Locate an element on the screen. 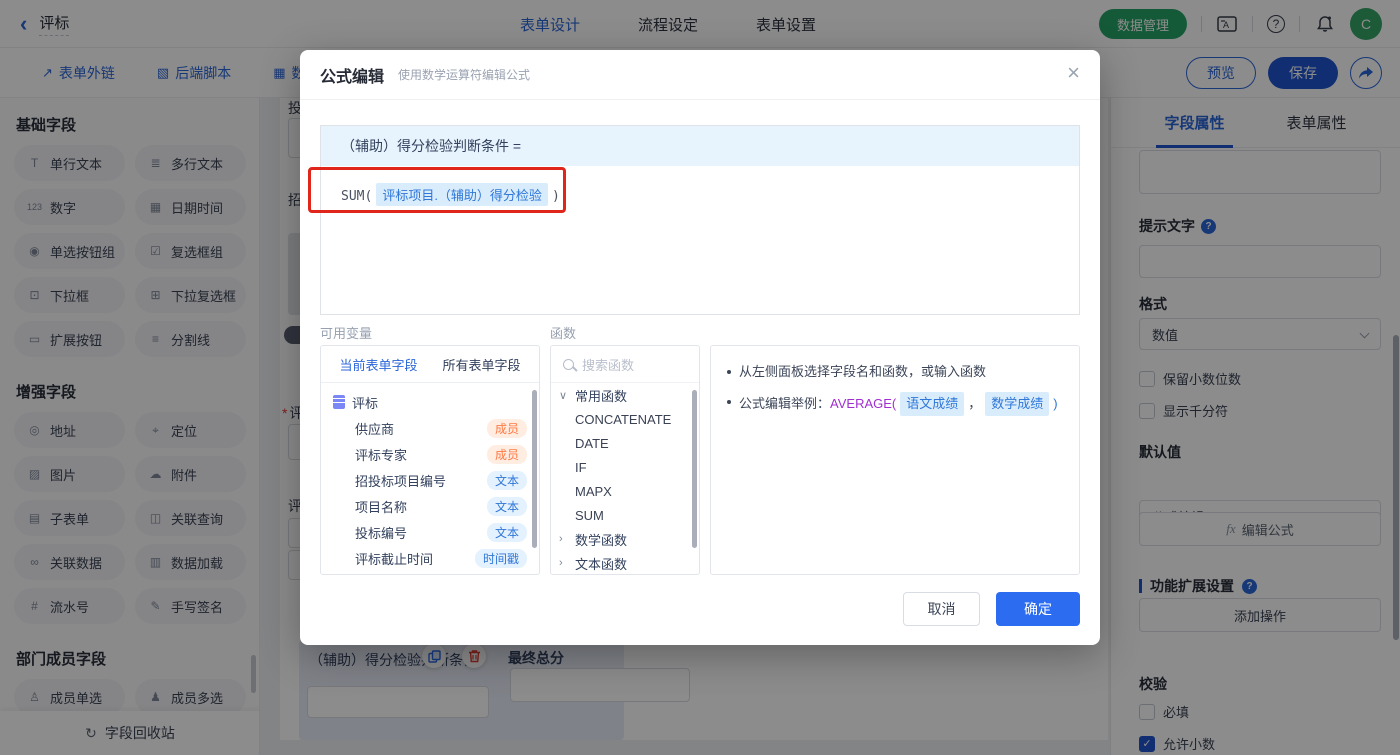 This screenshot has width=1400, height=755. variables-tabs: 当前表单字段 所有表单字段 is located at coordinates (430, 364).